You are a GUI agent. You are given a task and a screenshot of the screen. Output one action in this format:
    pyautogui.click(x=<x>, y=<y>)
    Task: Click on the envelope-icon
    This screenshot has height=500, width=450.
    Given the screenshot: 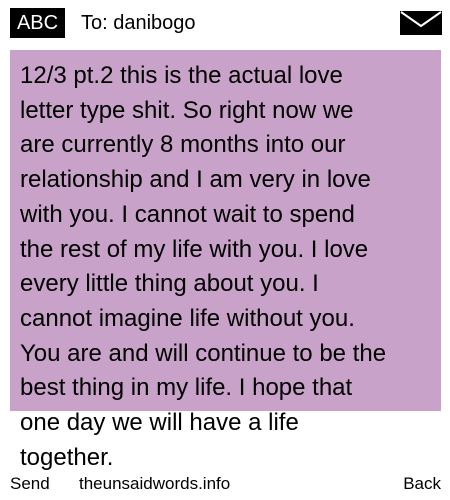 What is the action you would take?
    pyautogui.click(x=421, y=23)
    